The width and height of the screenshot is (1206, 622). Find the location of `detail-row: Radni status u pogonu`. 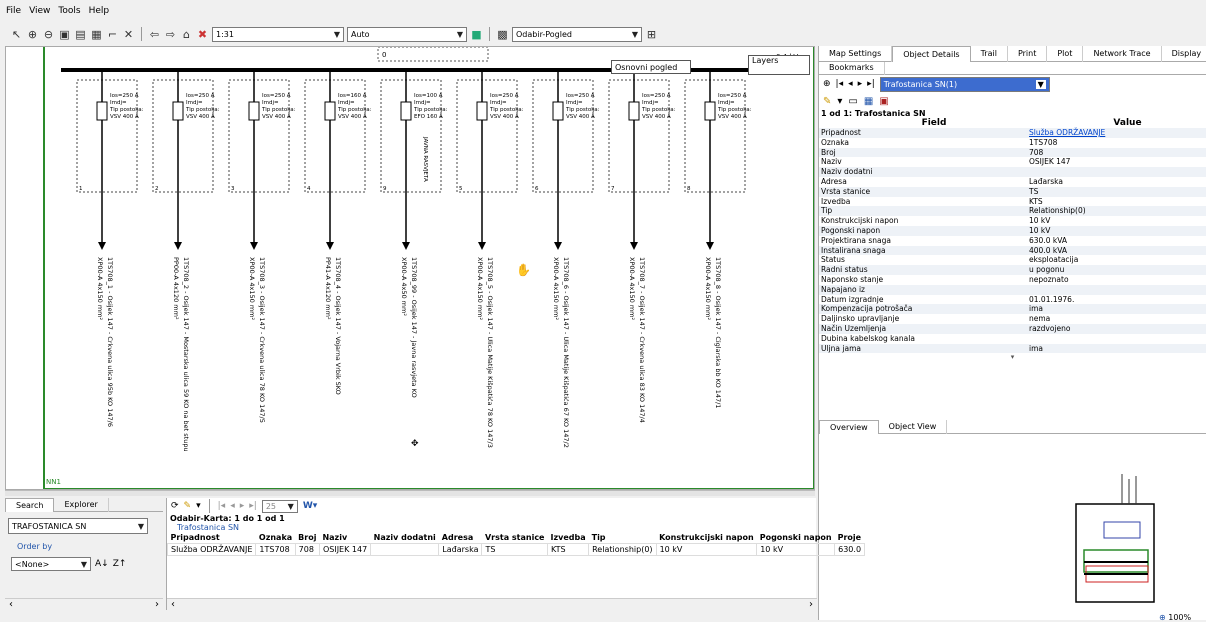

detail-row: Radni status u pogonu is located at coordinates (1012, 270).